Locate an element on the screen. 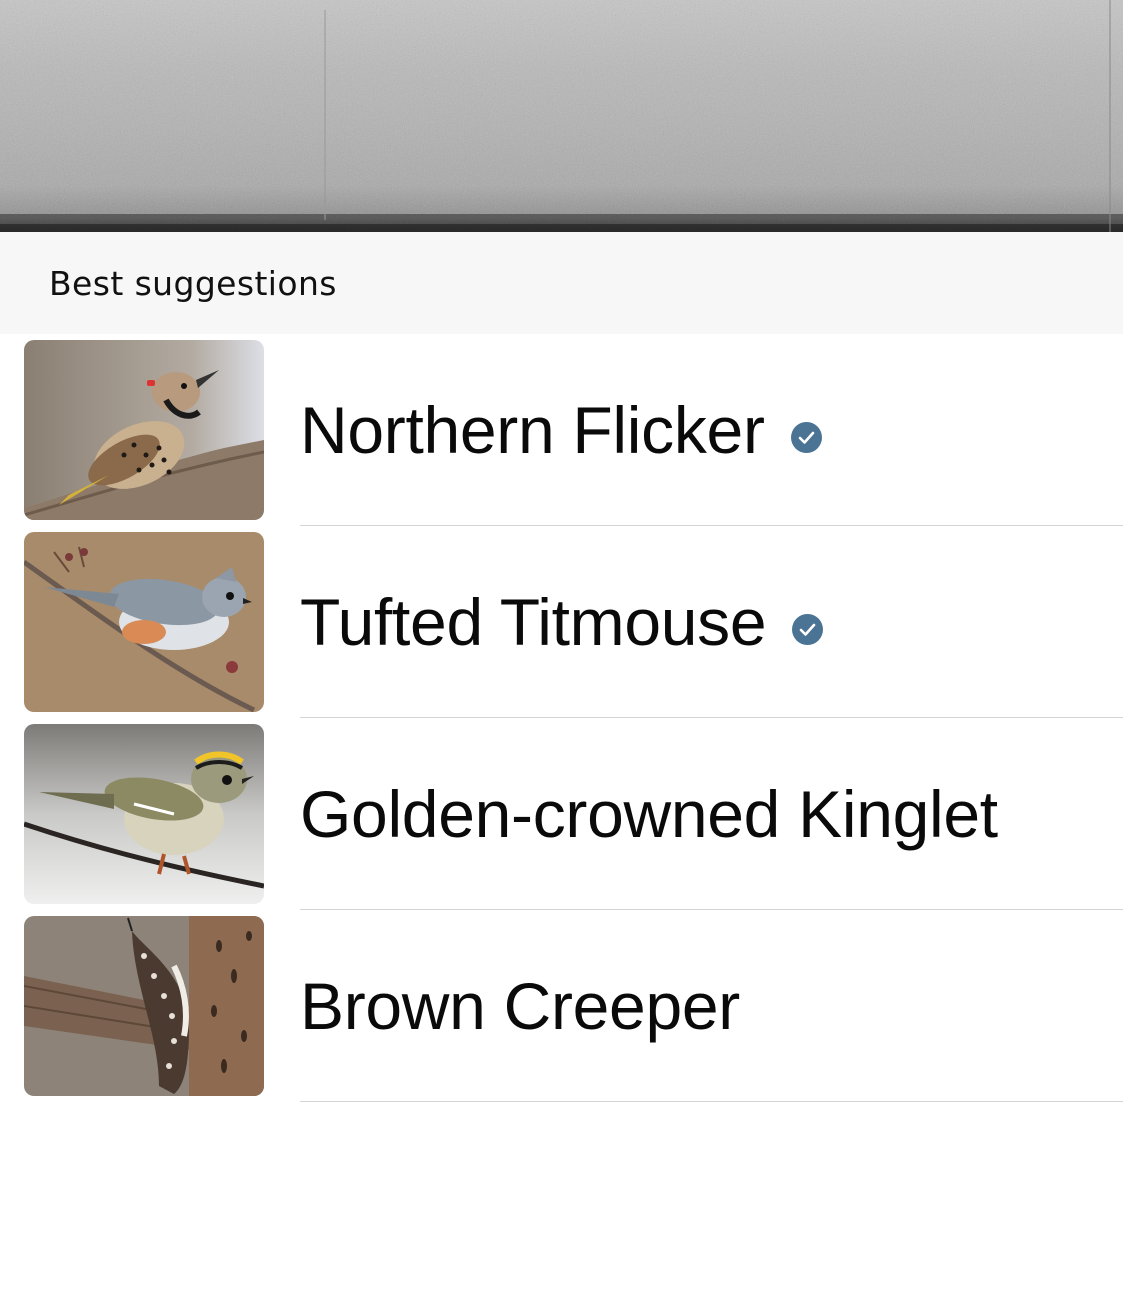 Image resolution: width=1123 pixels, height=1295 pixels. species-name: Brown Creeper is located at coordinates (520, 1006).